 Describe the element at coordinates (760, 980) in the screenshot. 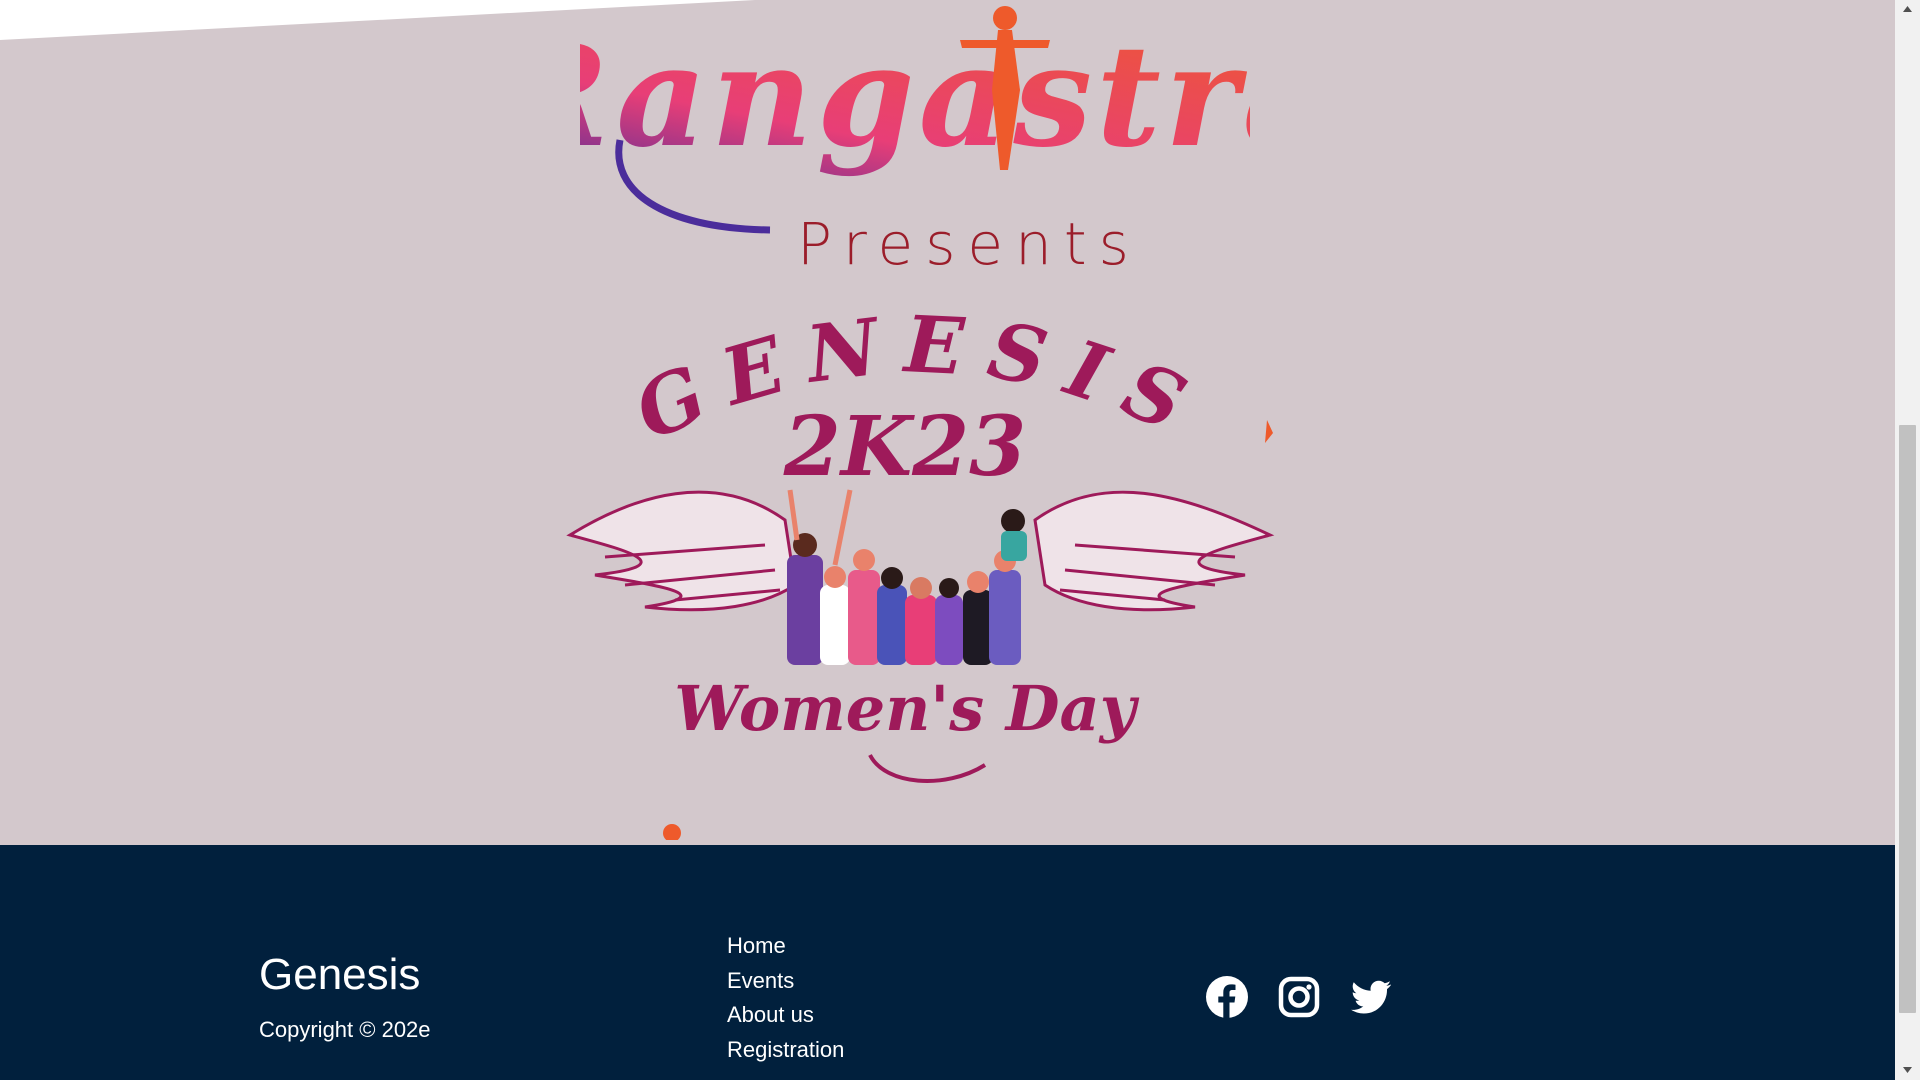

I see `footer-link-events: Events` at that location.